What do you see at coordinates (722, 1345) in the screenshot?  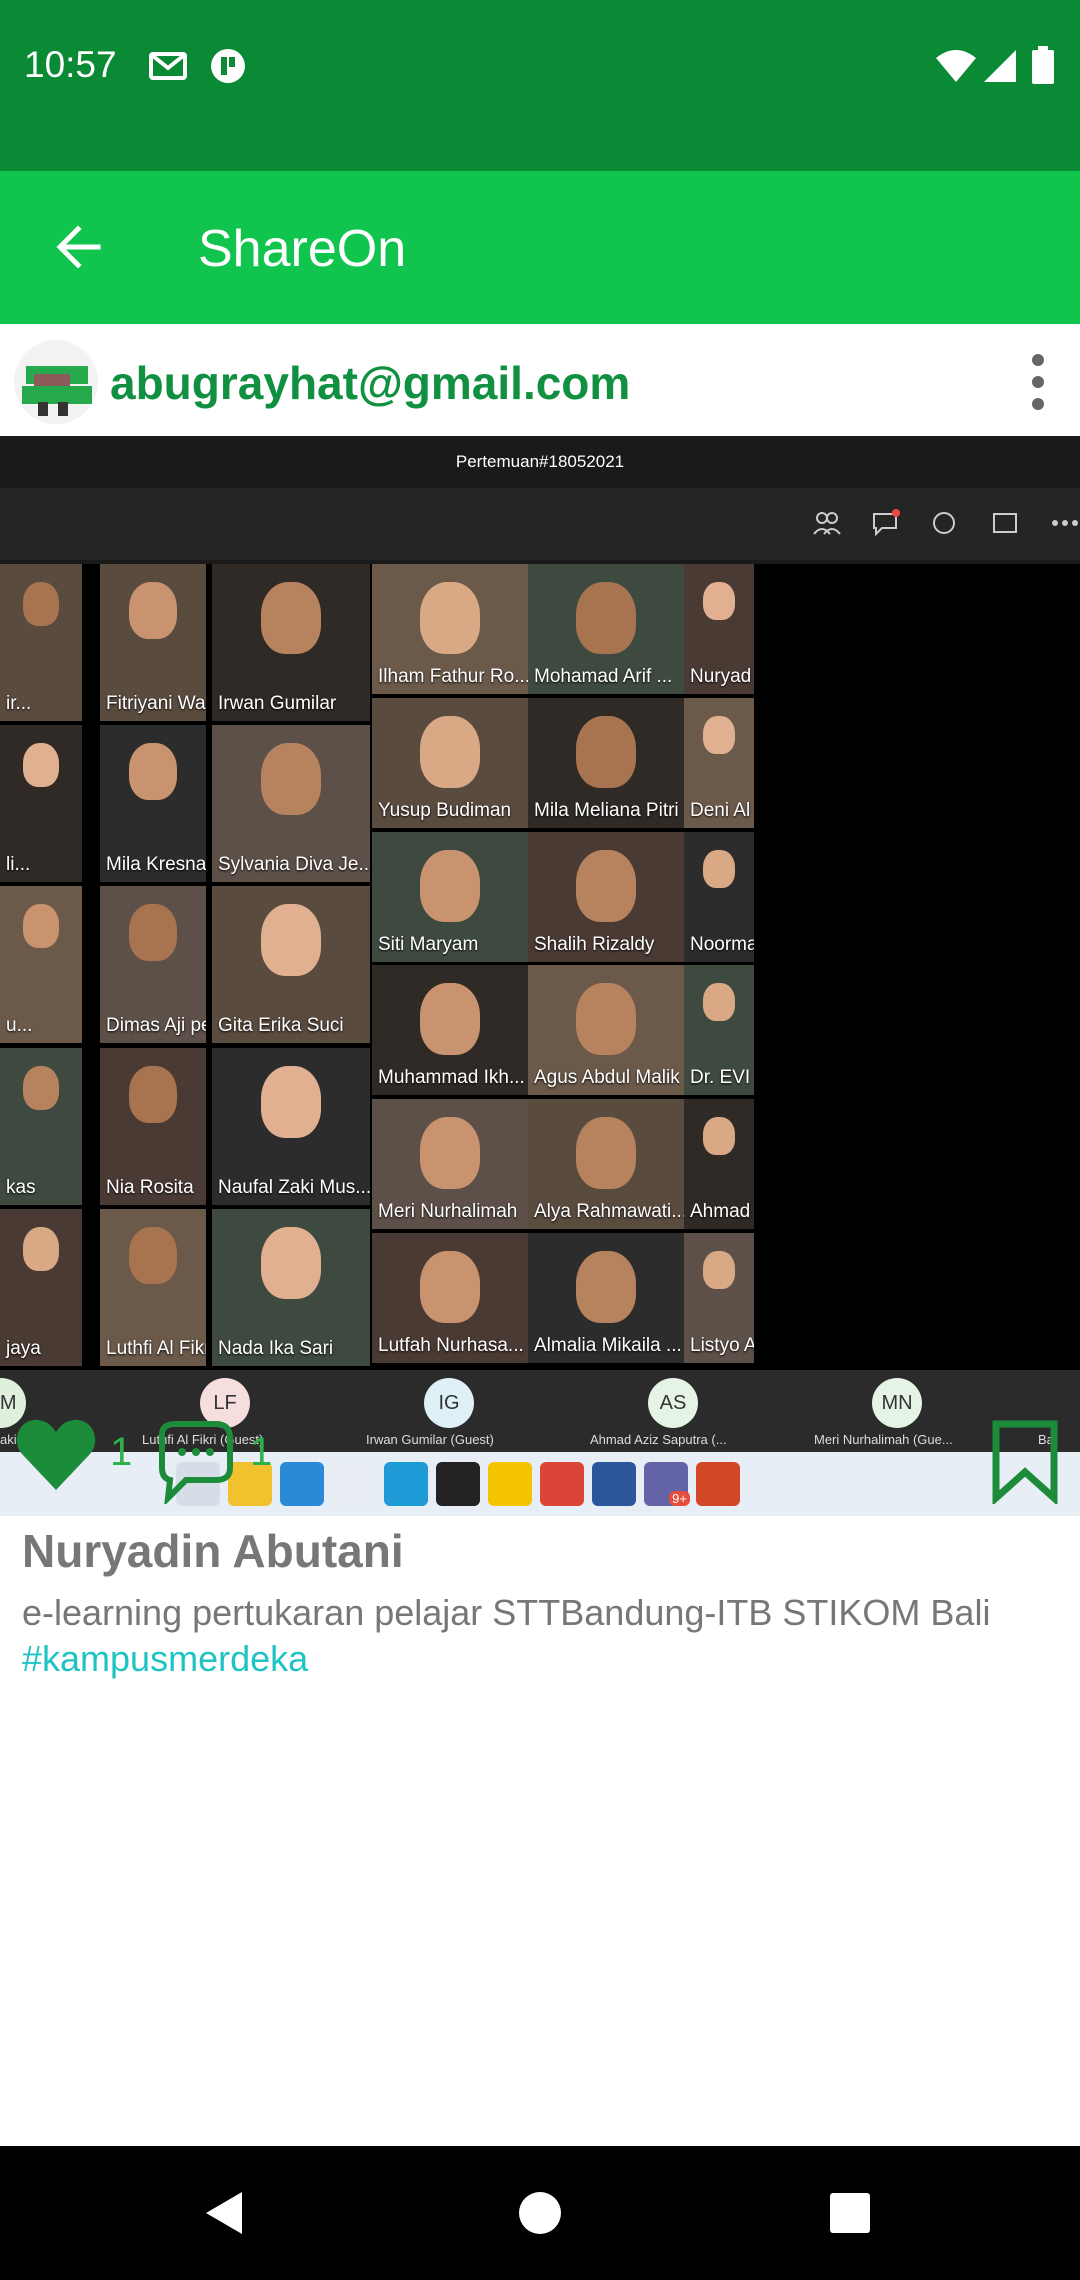 I see `participant-name: Listyo A` at bounding box center [722, 1345].